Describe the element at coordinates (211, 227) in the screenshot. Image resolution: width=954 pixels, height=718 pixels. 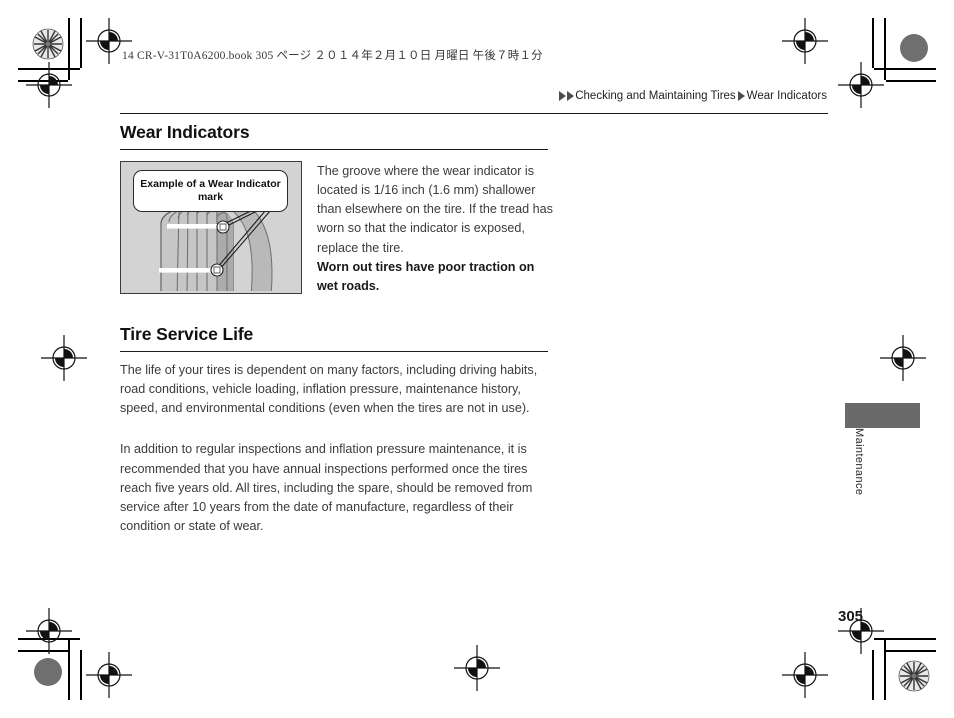
I see `tire-wear-indicator-figure: Example of a Wear Indicator mark` at that location.